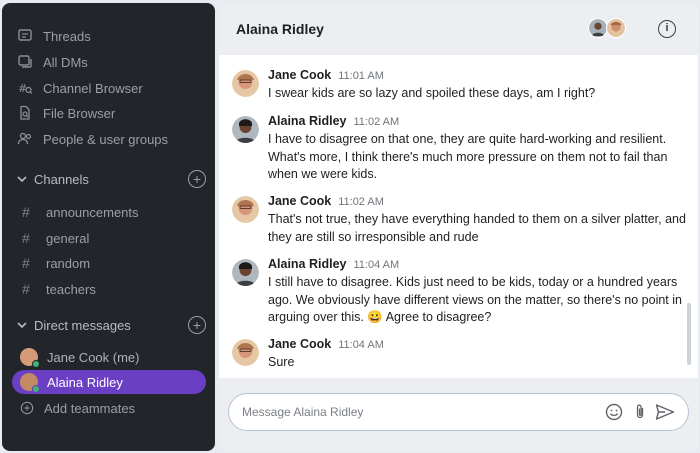  I want to click on nav-file-browser-label: File Browser, so click(79, 113).